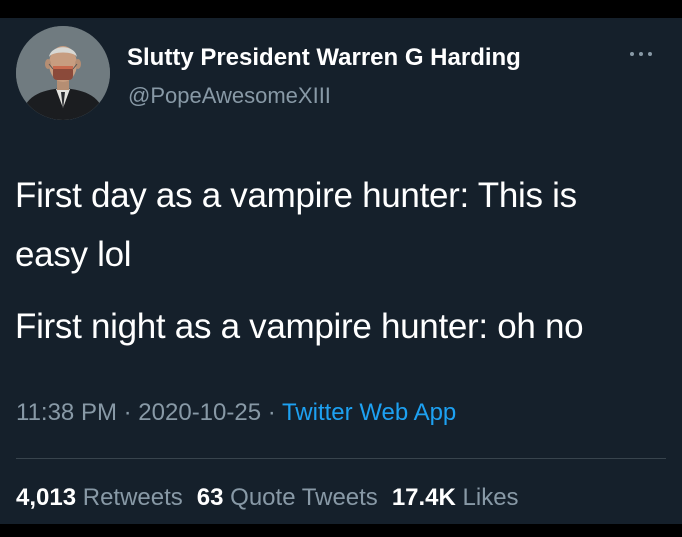  I want to click on retweets-stat: 4,013 Retweets, so click(99, 497).